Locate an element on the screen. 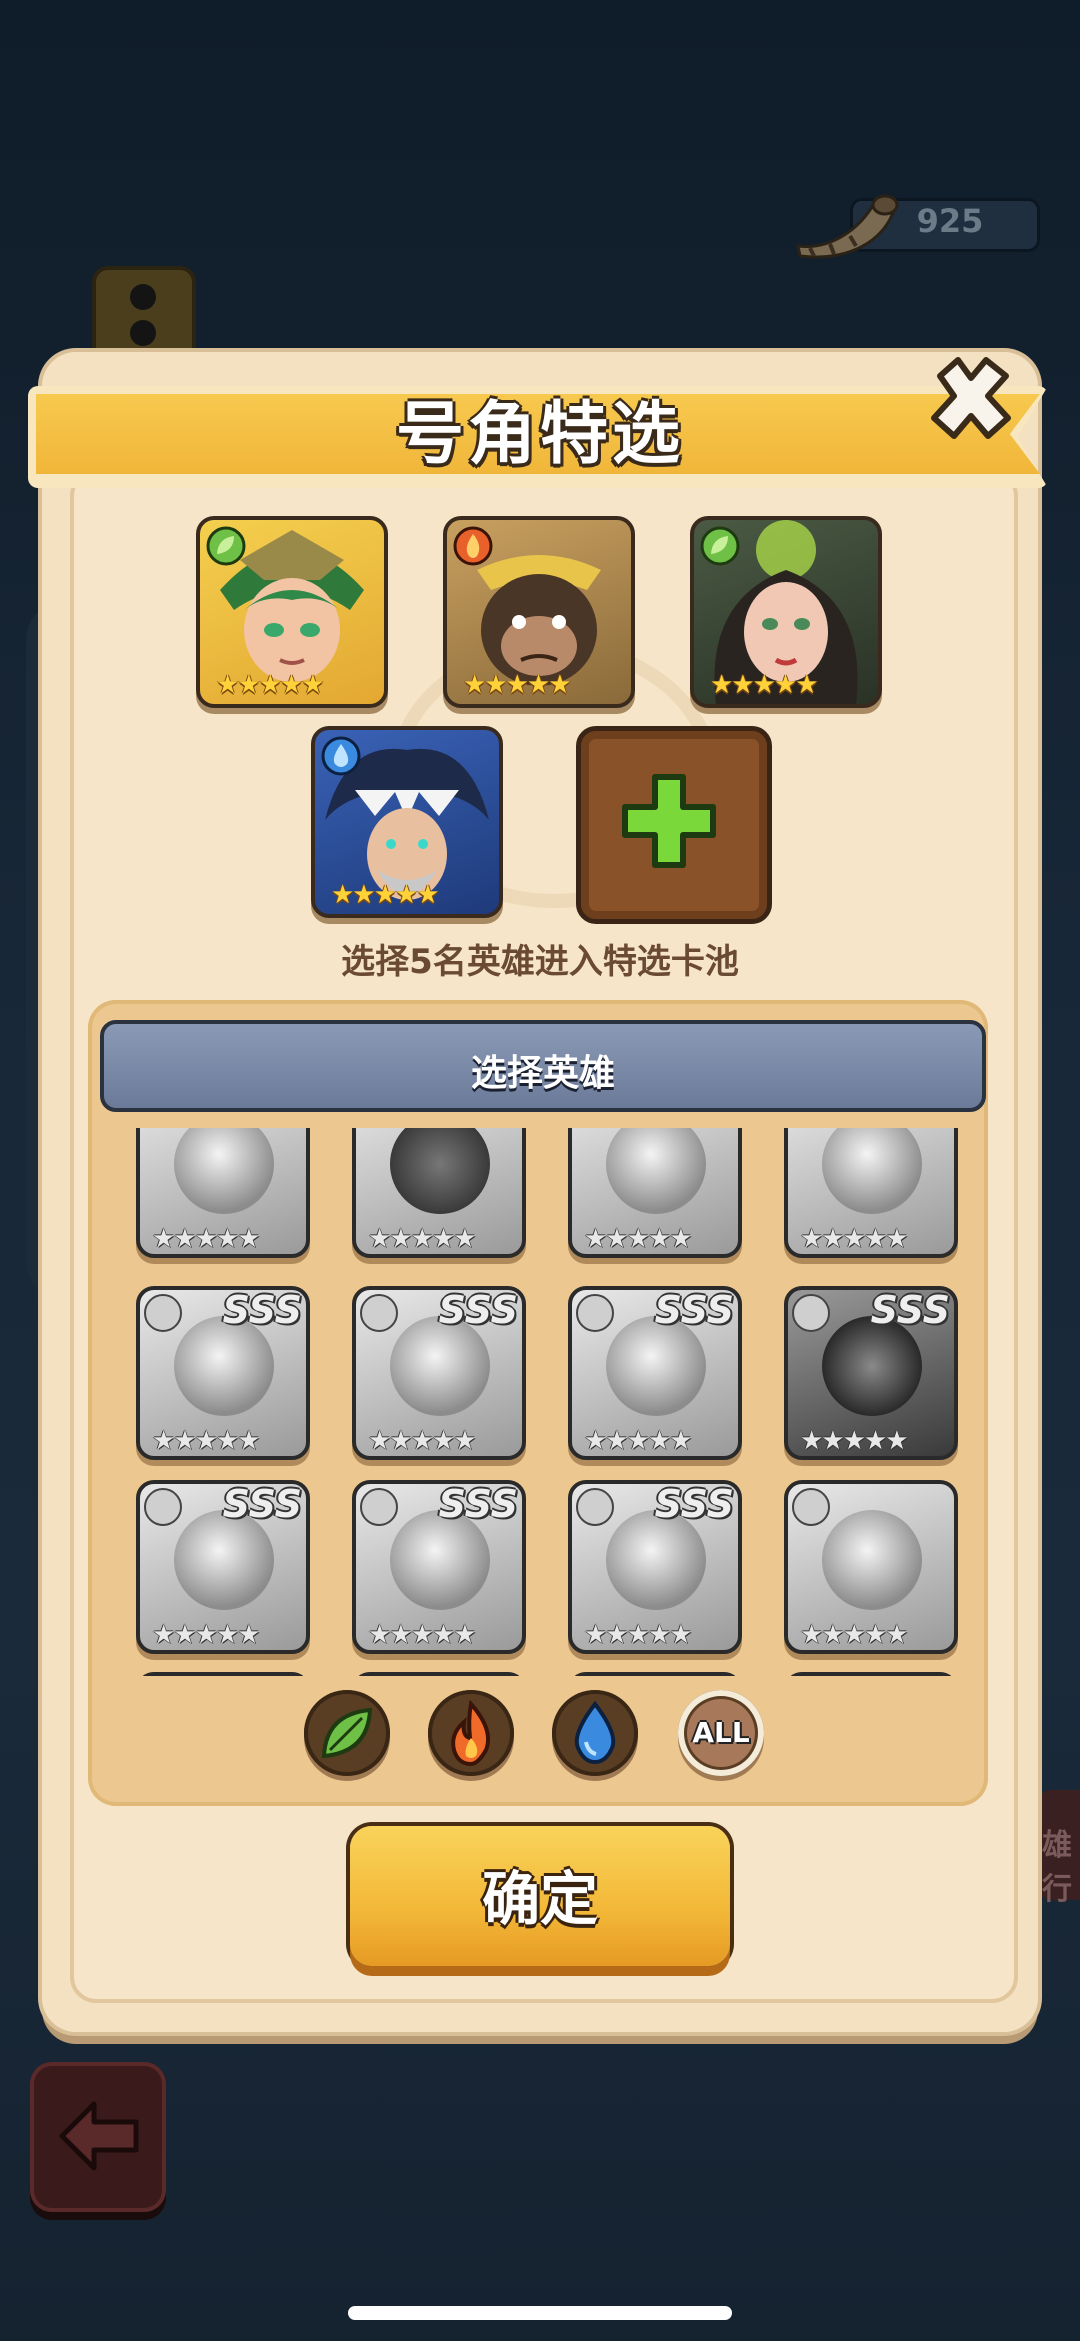  add-hero-slot is located at coordinates (674, 825).